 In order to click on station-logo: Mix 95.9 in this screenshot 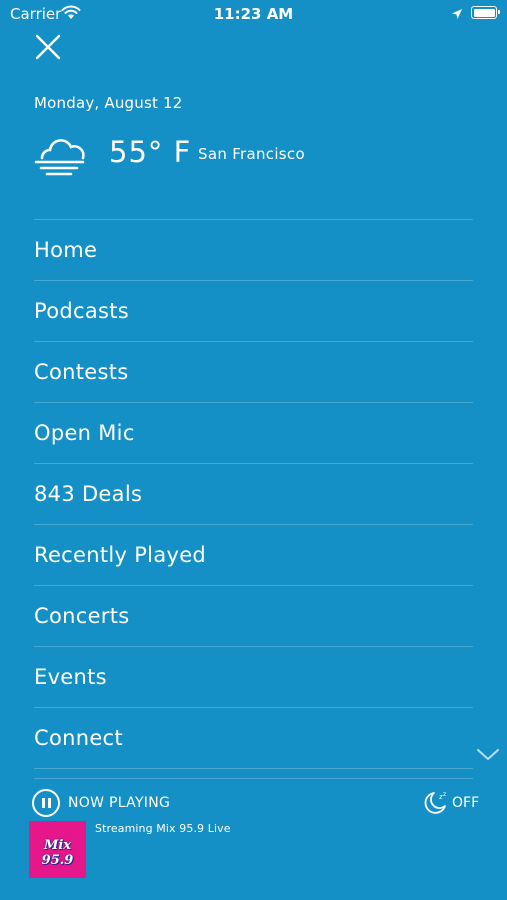, I will do `click(57, 849)`.